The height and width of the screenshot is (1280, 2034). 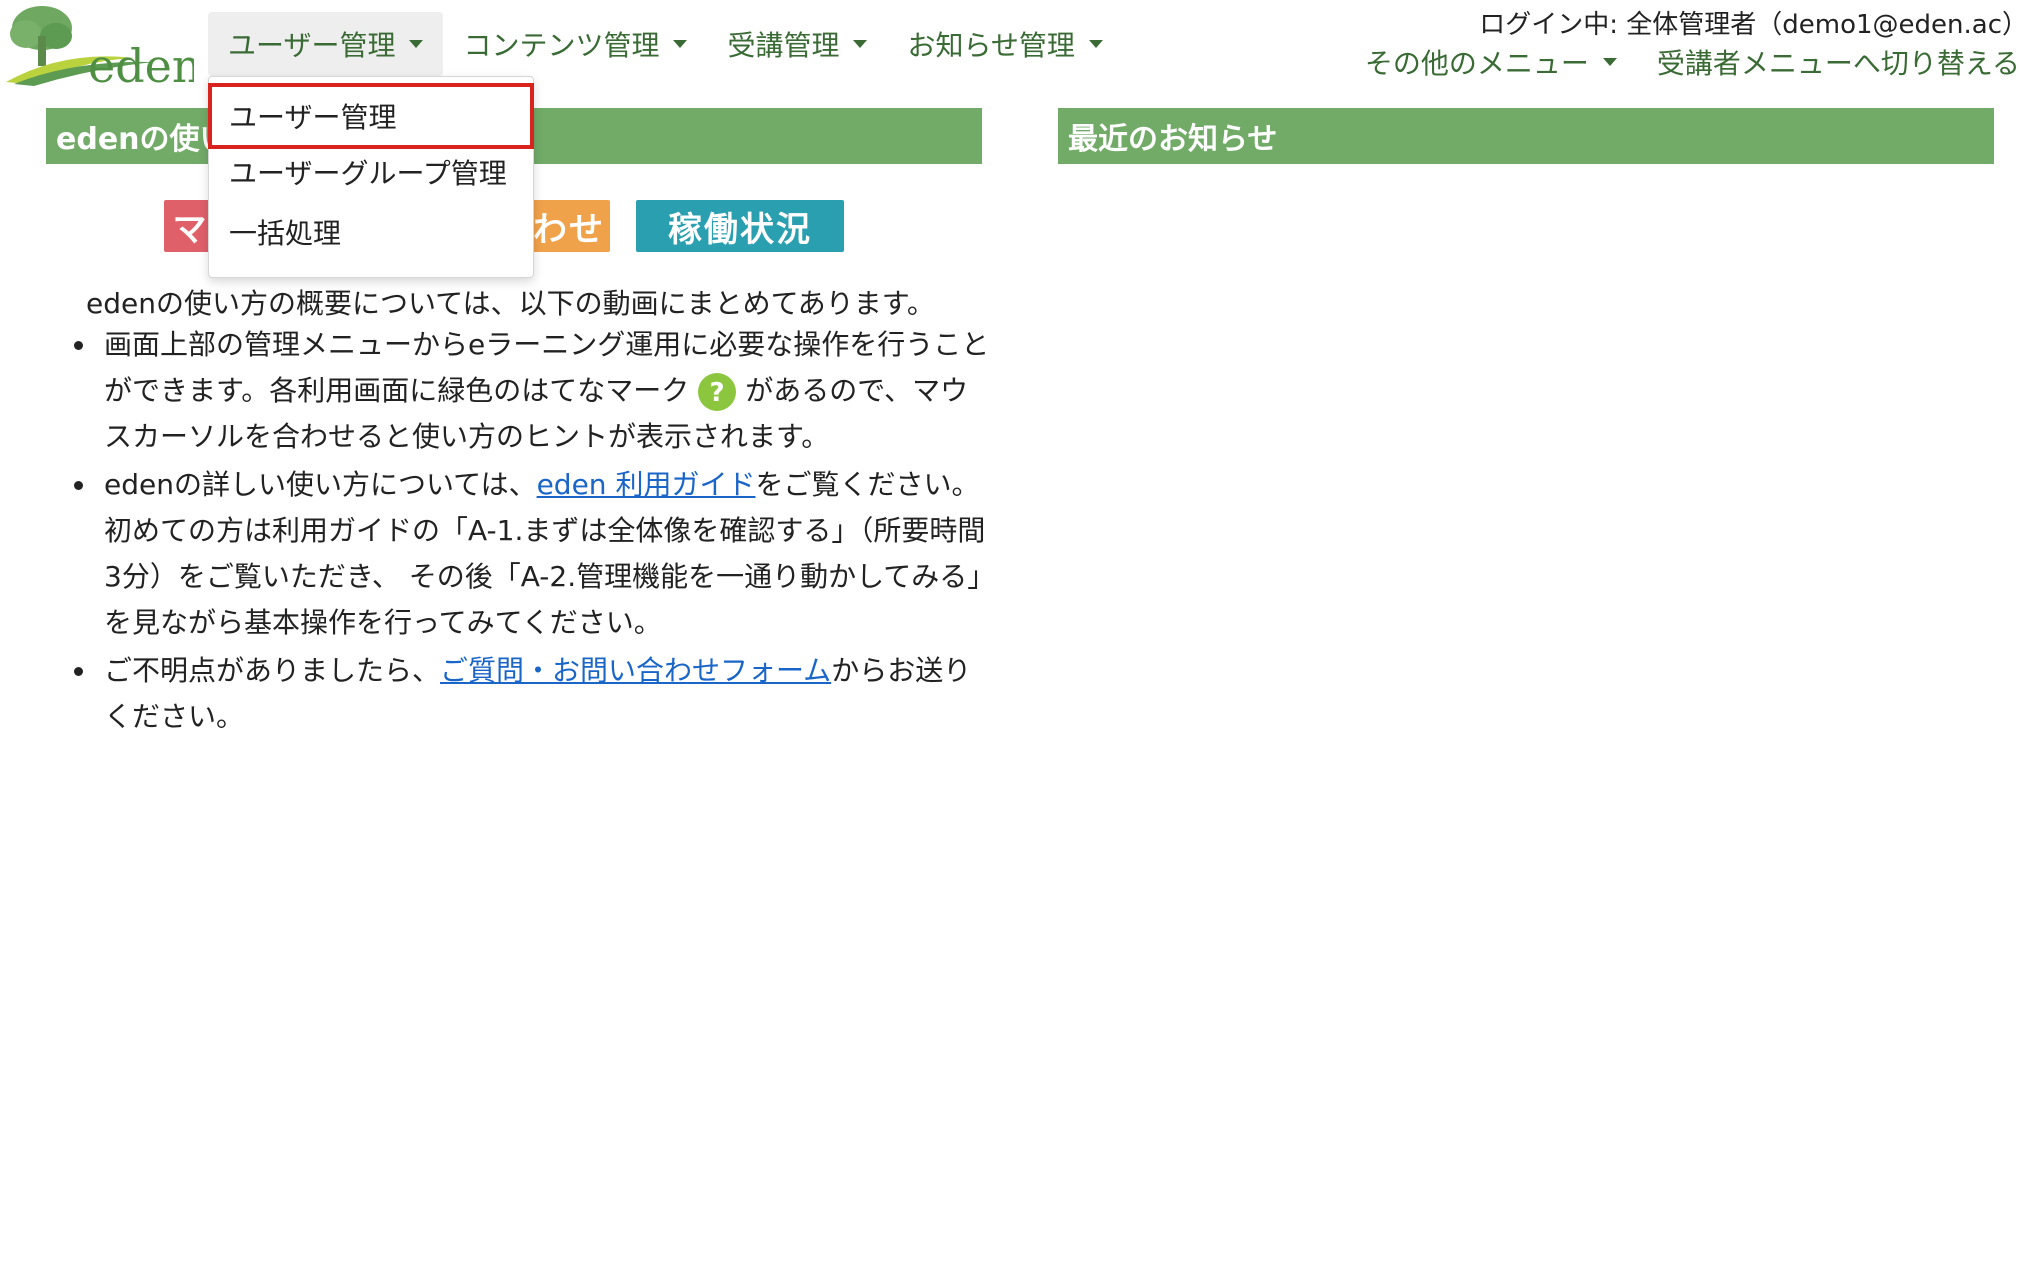 What do you see at coordinates (141, 63) in the screenshot?
I see `logo-text: eden` at bounding box center [141, 63].